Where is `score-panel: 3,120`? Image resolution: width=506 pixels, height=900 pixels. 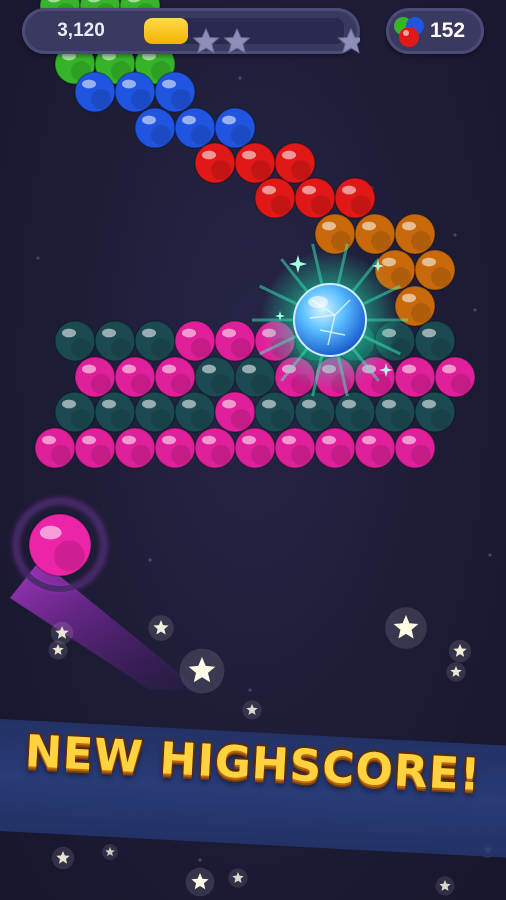 score-panel: 3,120 is located at coordinates (191, 31).